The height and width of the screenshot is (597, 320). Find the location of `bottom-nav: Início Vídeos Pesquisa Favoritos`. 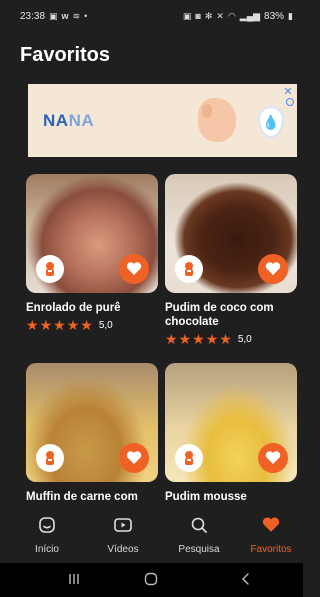

bottom-nav: Início Vídeos Pesquisa Favoritos is located at coordinates (151, 534).